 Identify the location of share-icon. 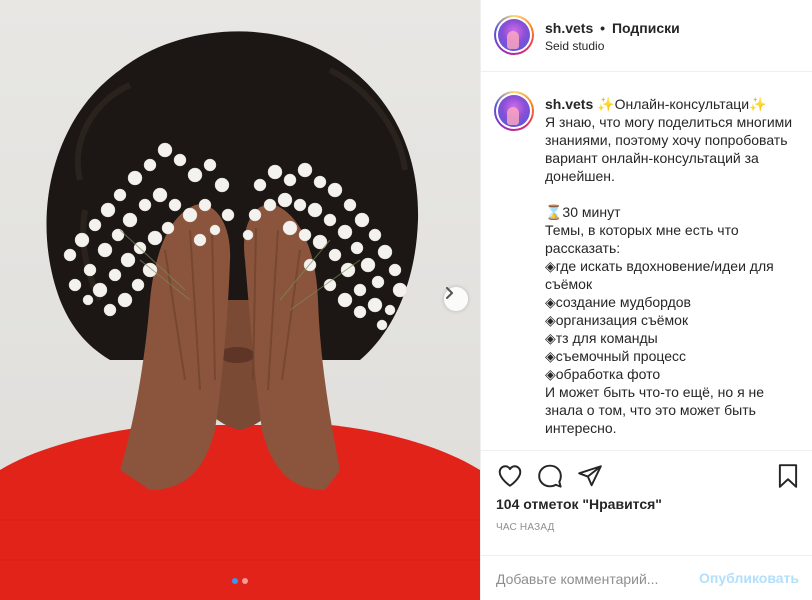
(590, 476).